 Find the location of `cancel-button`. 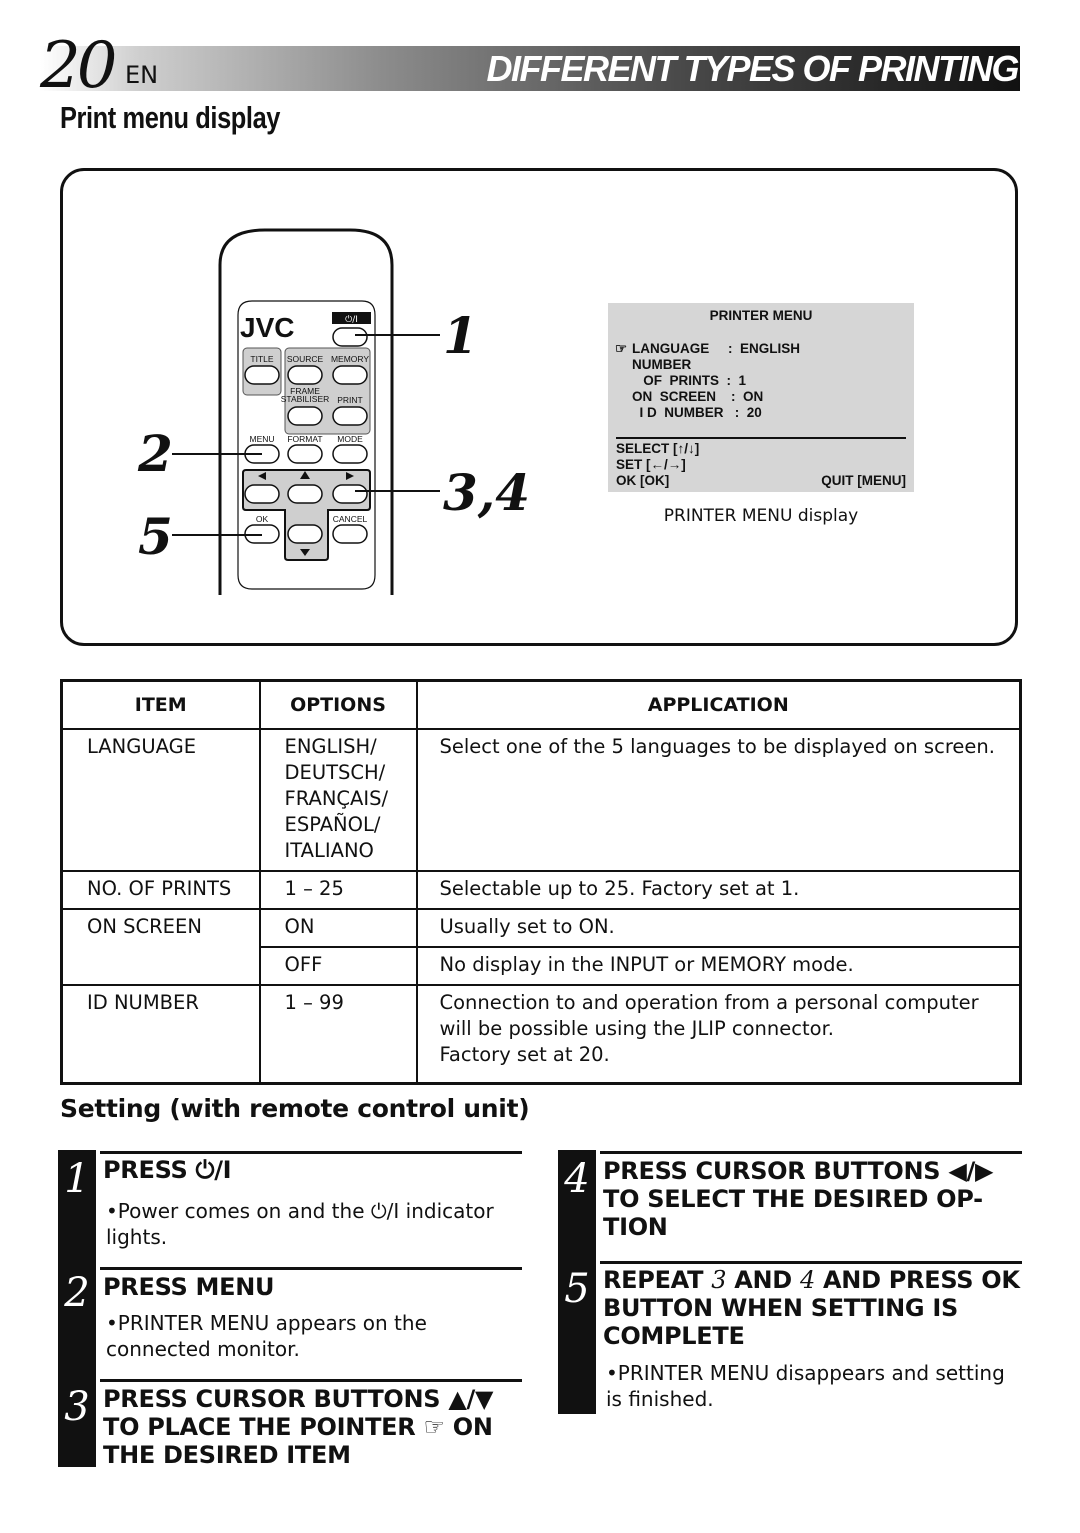

cancel-button is located at coordinates (350, 534).